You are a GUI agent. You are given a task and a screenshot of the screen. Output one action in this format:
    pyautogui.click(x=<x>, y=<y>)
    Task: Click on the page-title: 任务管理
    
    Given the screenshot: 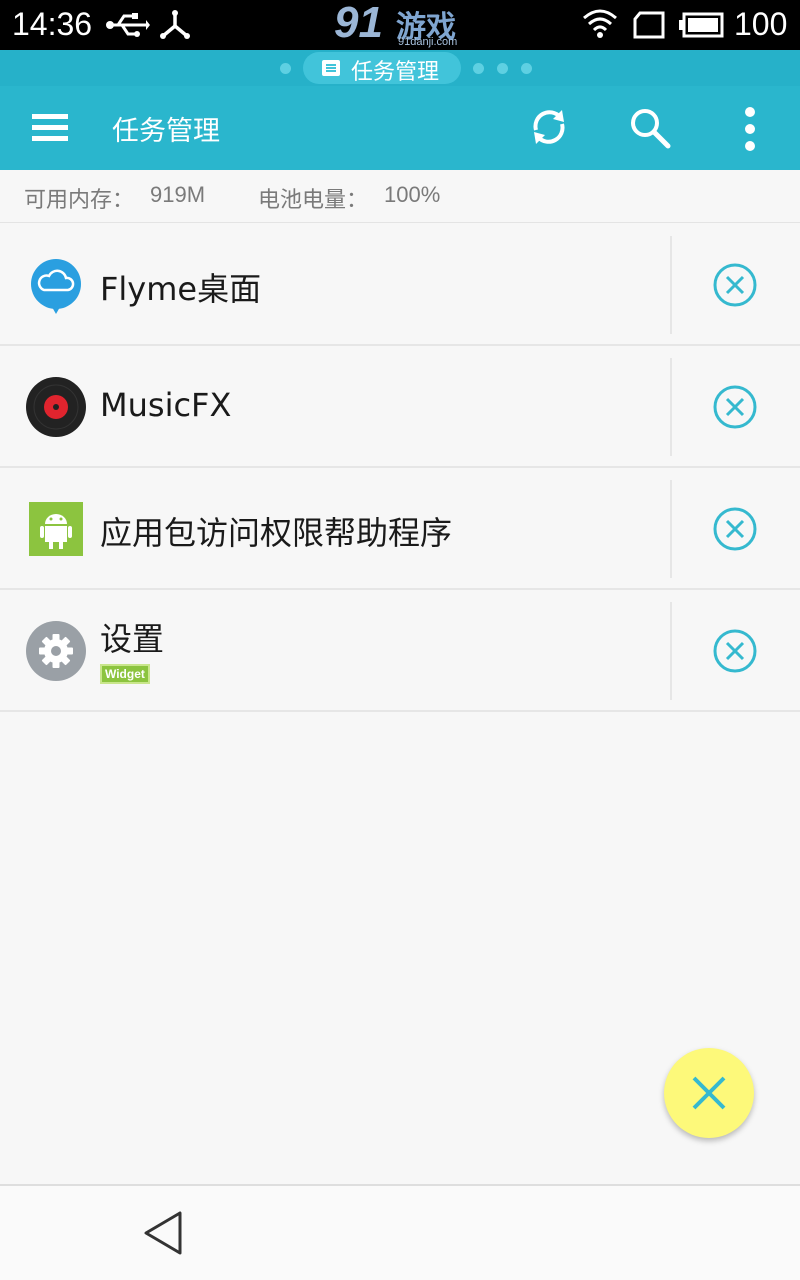 What is the action you would take?
    pyautogui.click(x=166, y=131)
    